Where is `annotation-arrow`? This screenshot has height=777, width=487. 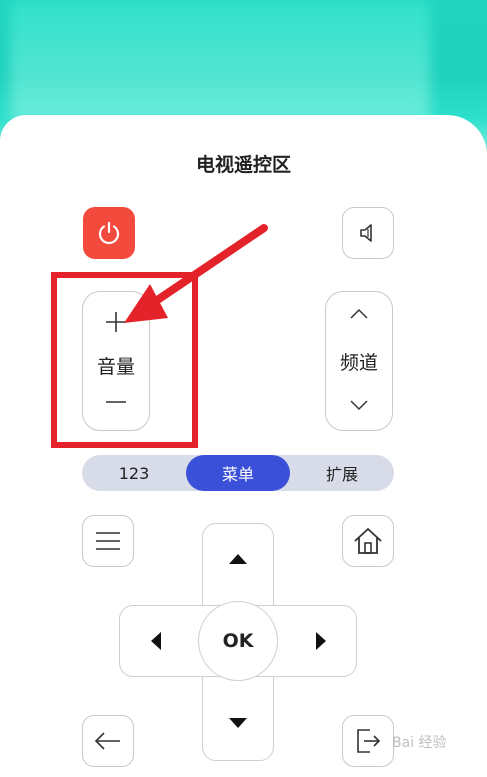 annotation-arrow is located at coordinates (196, 273).